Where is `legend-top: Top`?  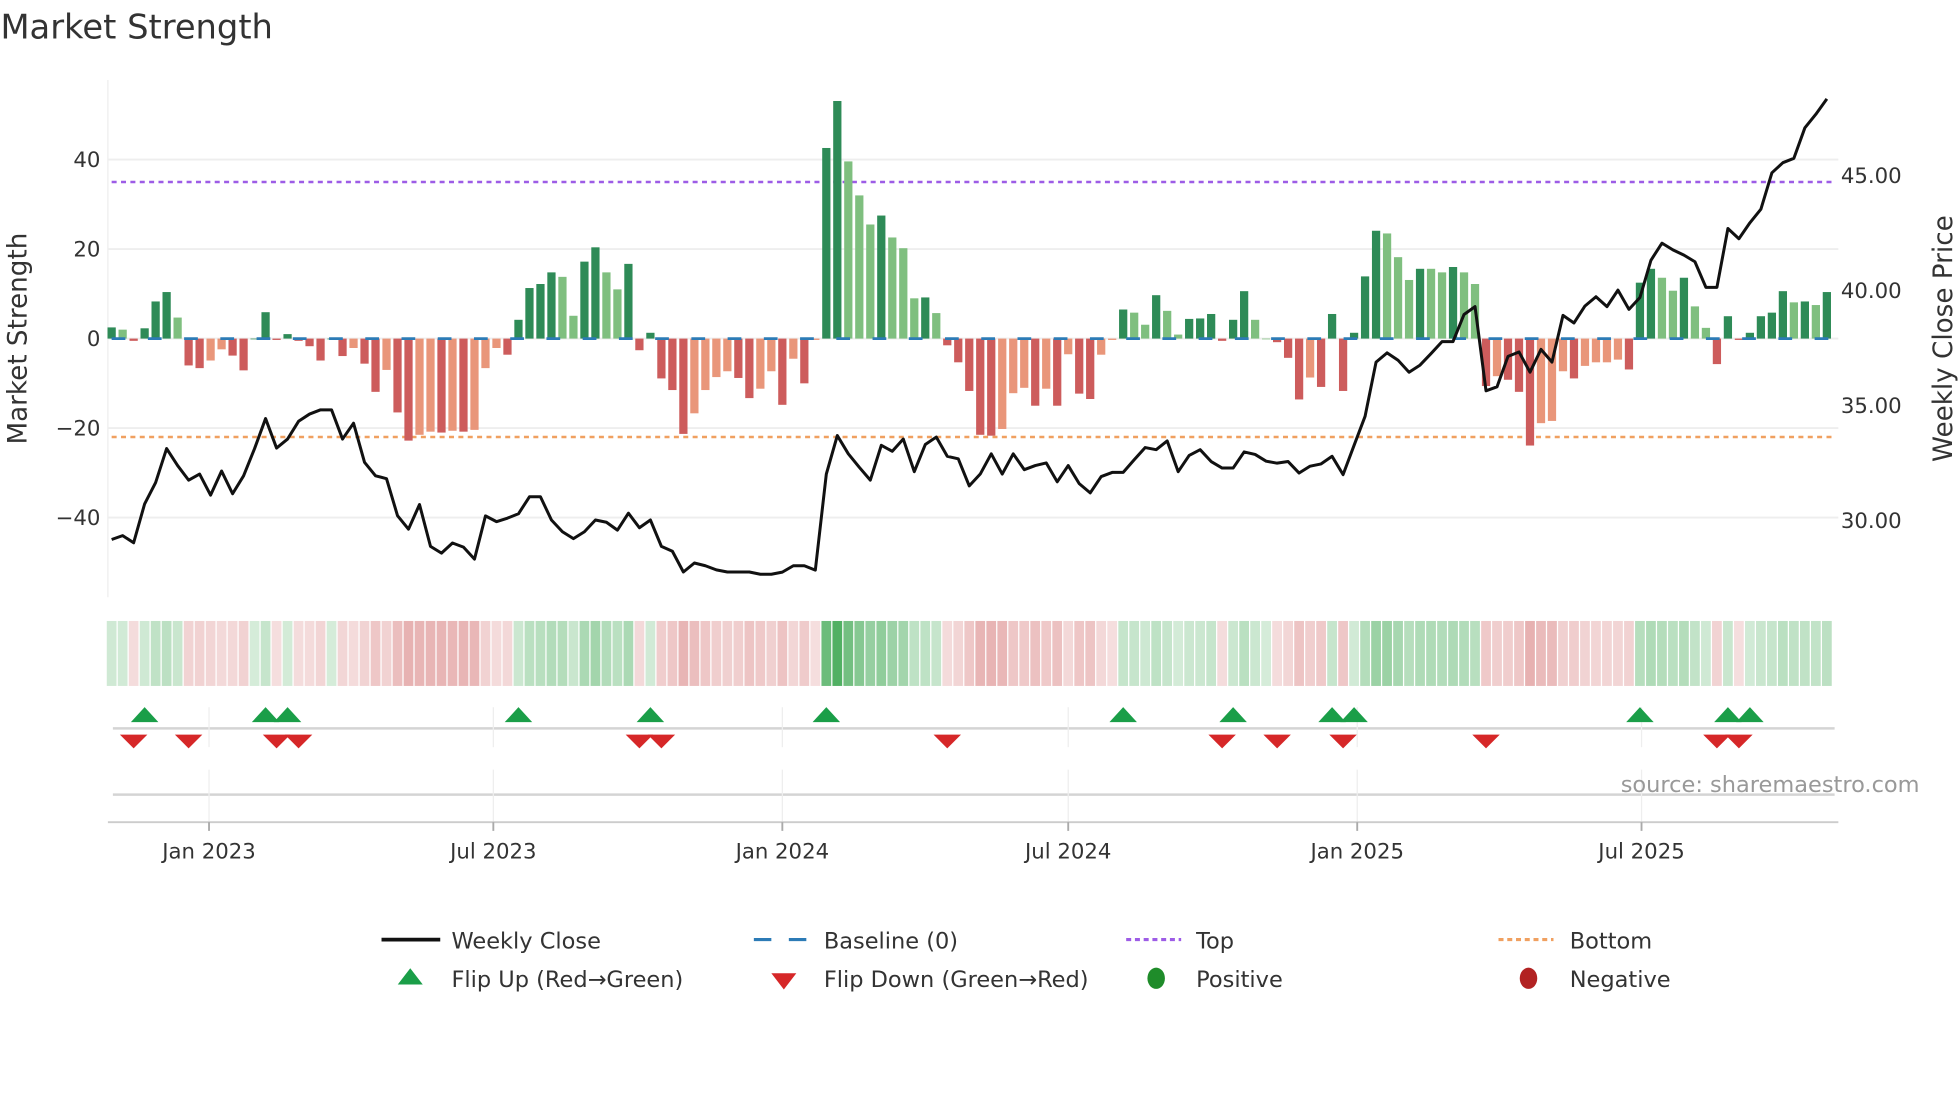 legend-top: Top is located at coordinates (1214, 941).